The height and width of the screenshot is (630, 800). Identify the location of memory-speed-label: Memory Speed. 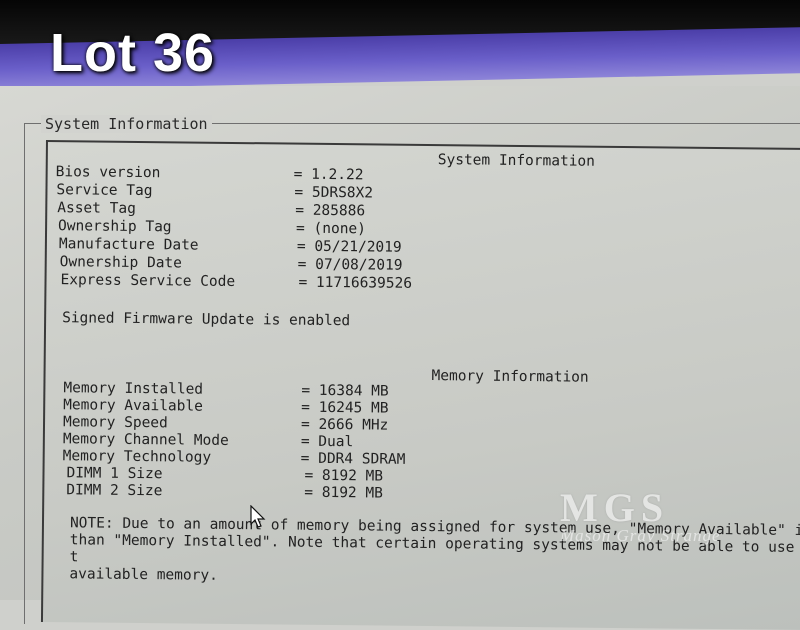
(115, 422).